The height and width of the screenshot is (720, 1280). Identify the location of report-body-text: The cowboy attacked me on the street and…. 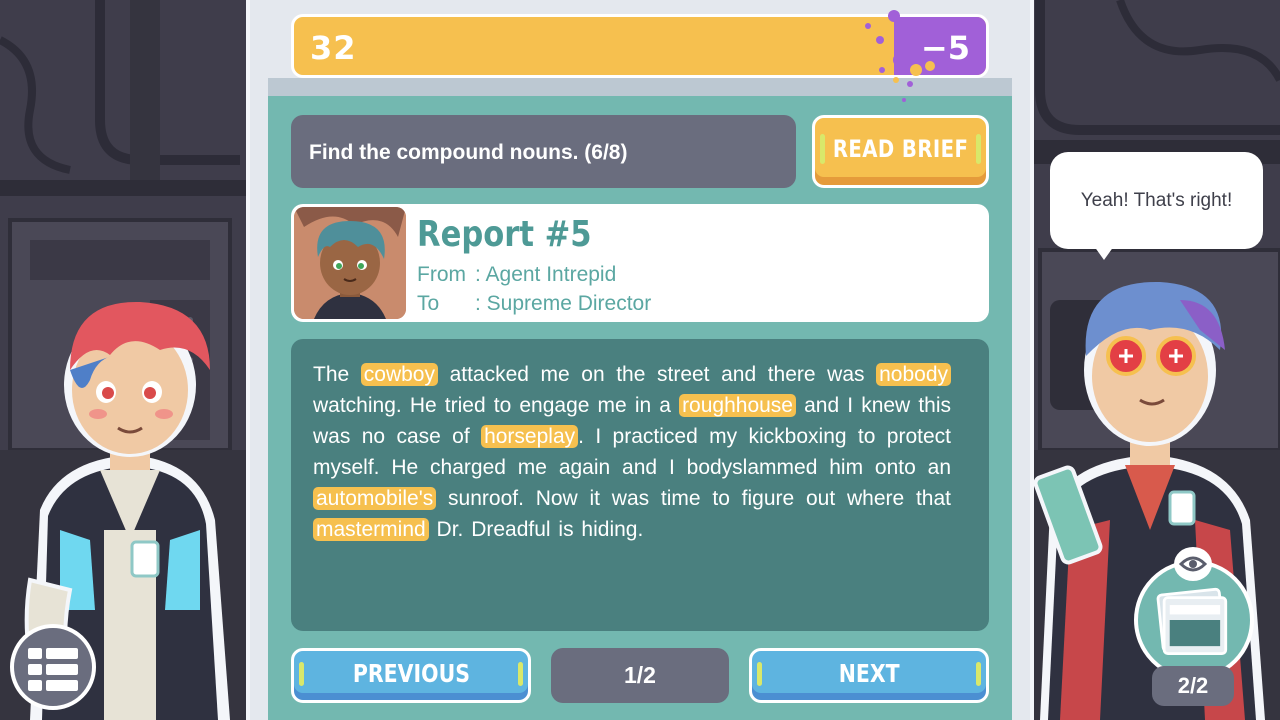
(632, 452).